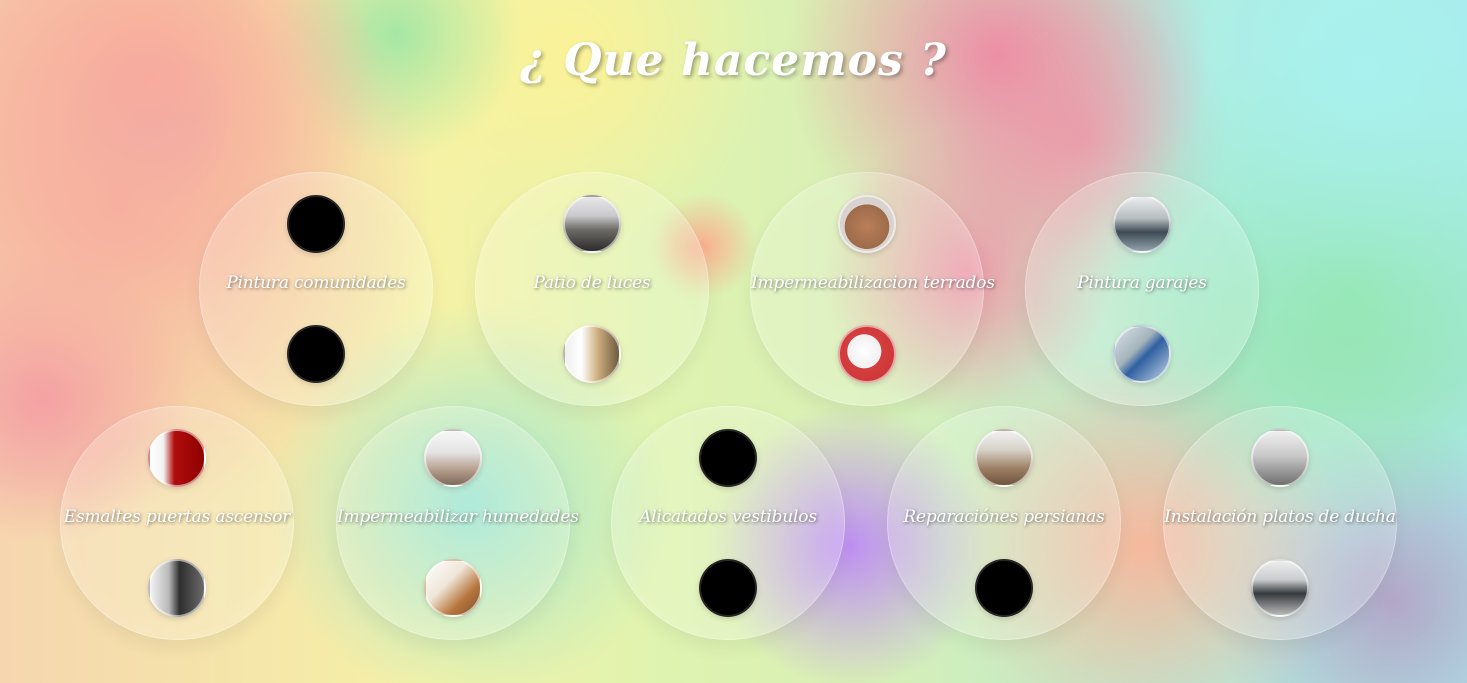  Describe the element at coordinates (1004, 517) in the screenshot. I see `service-label: Reparaciónes persianas` at that location.